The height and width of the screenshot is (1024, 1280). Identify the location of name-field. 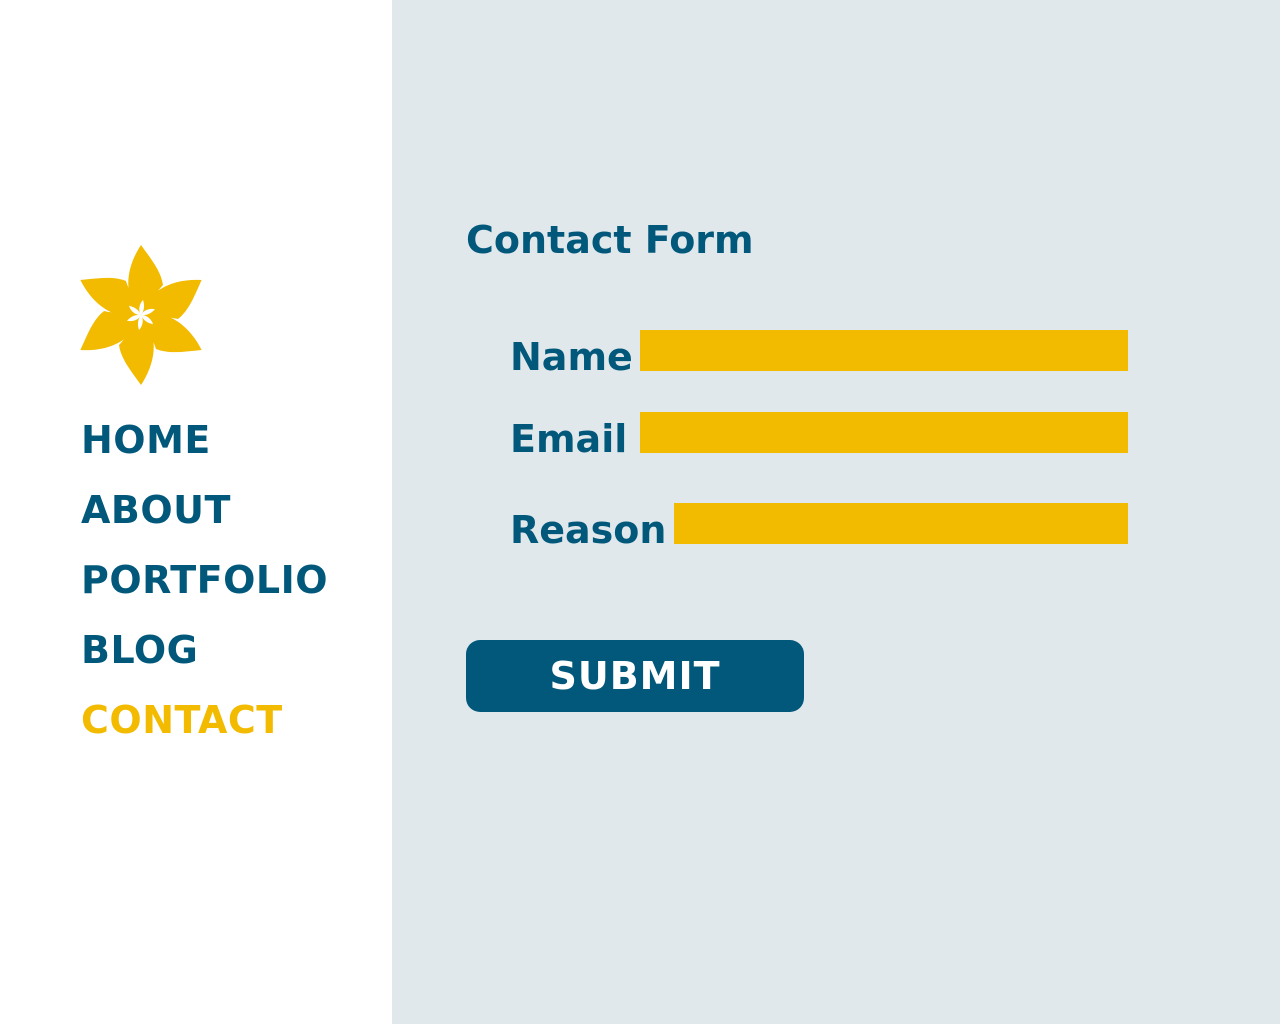
(884, 350).